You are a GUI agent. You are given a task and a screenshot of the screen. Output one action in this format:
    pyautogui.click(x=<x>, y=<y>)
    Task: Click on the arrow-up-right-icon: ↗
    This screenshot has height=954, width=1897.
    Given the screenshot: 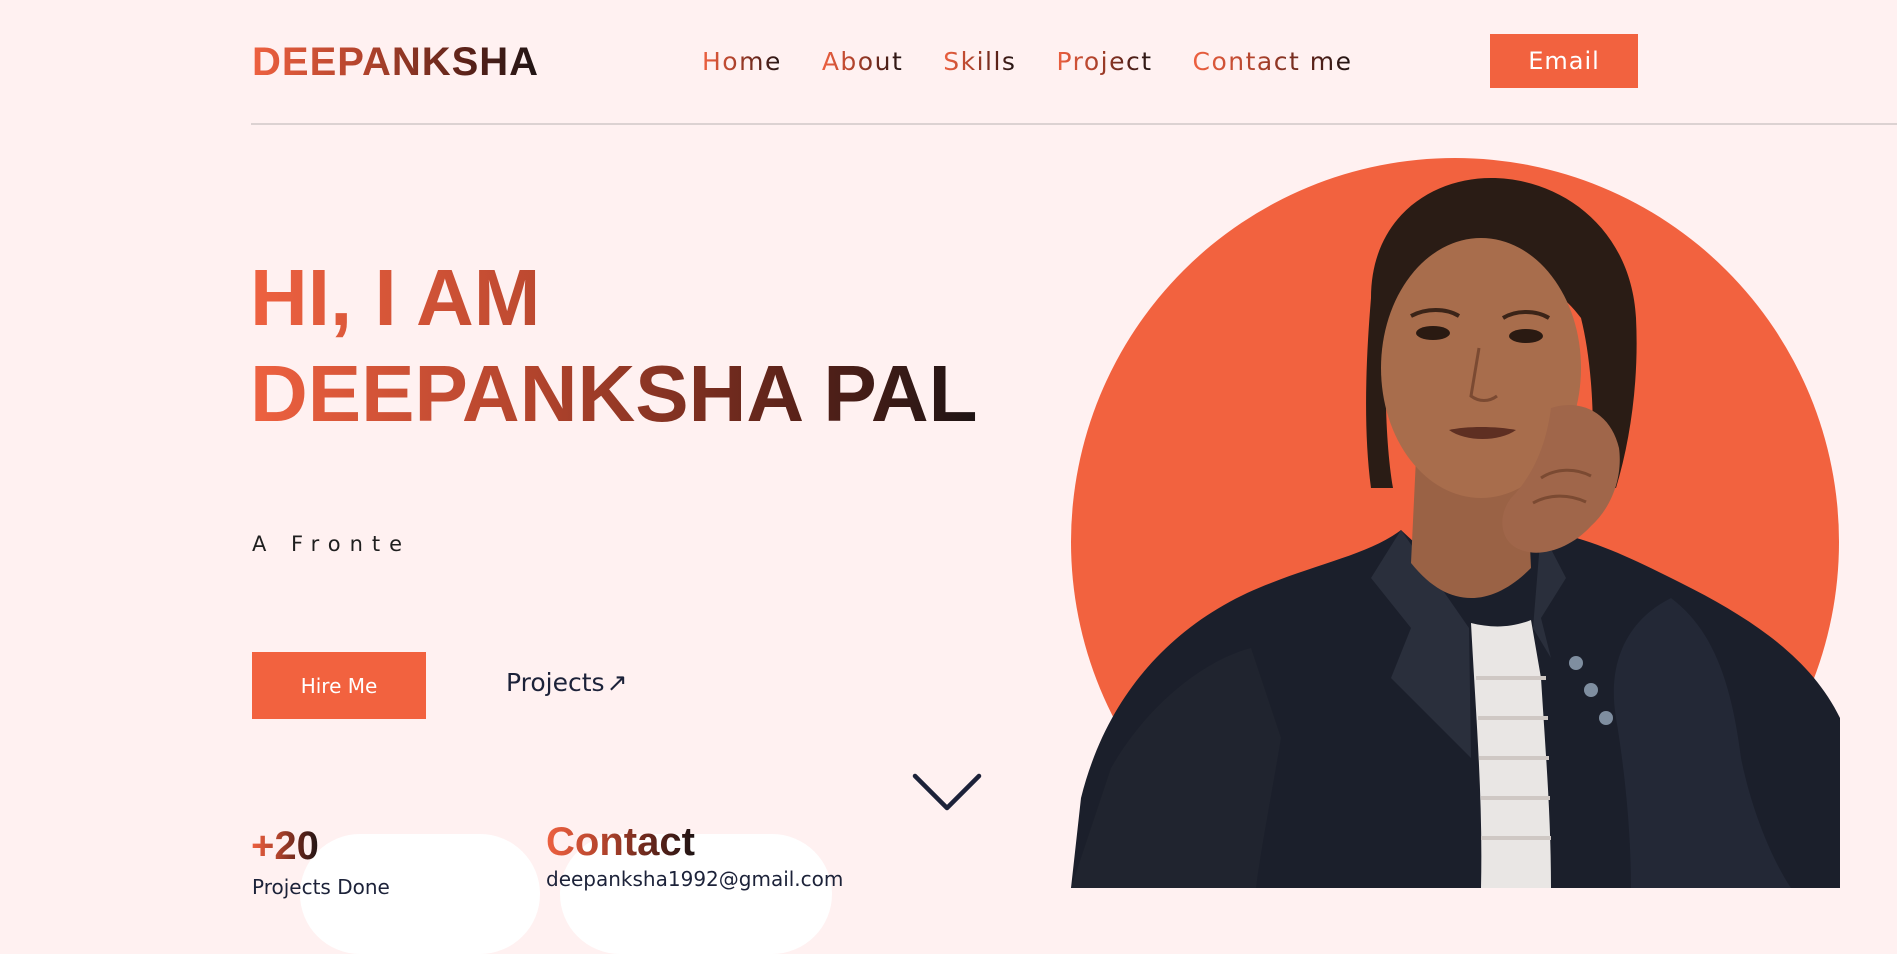 What is the action you would take?
    pyautogui.click(x=617, y=682)
    